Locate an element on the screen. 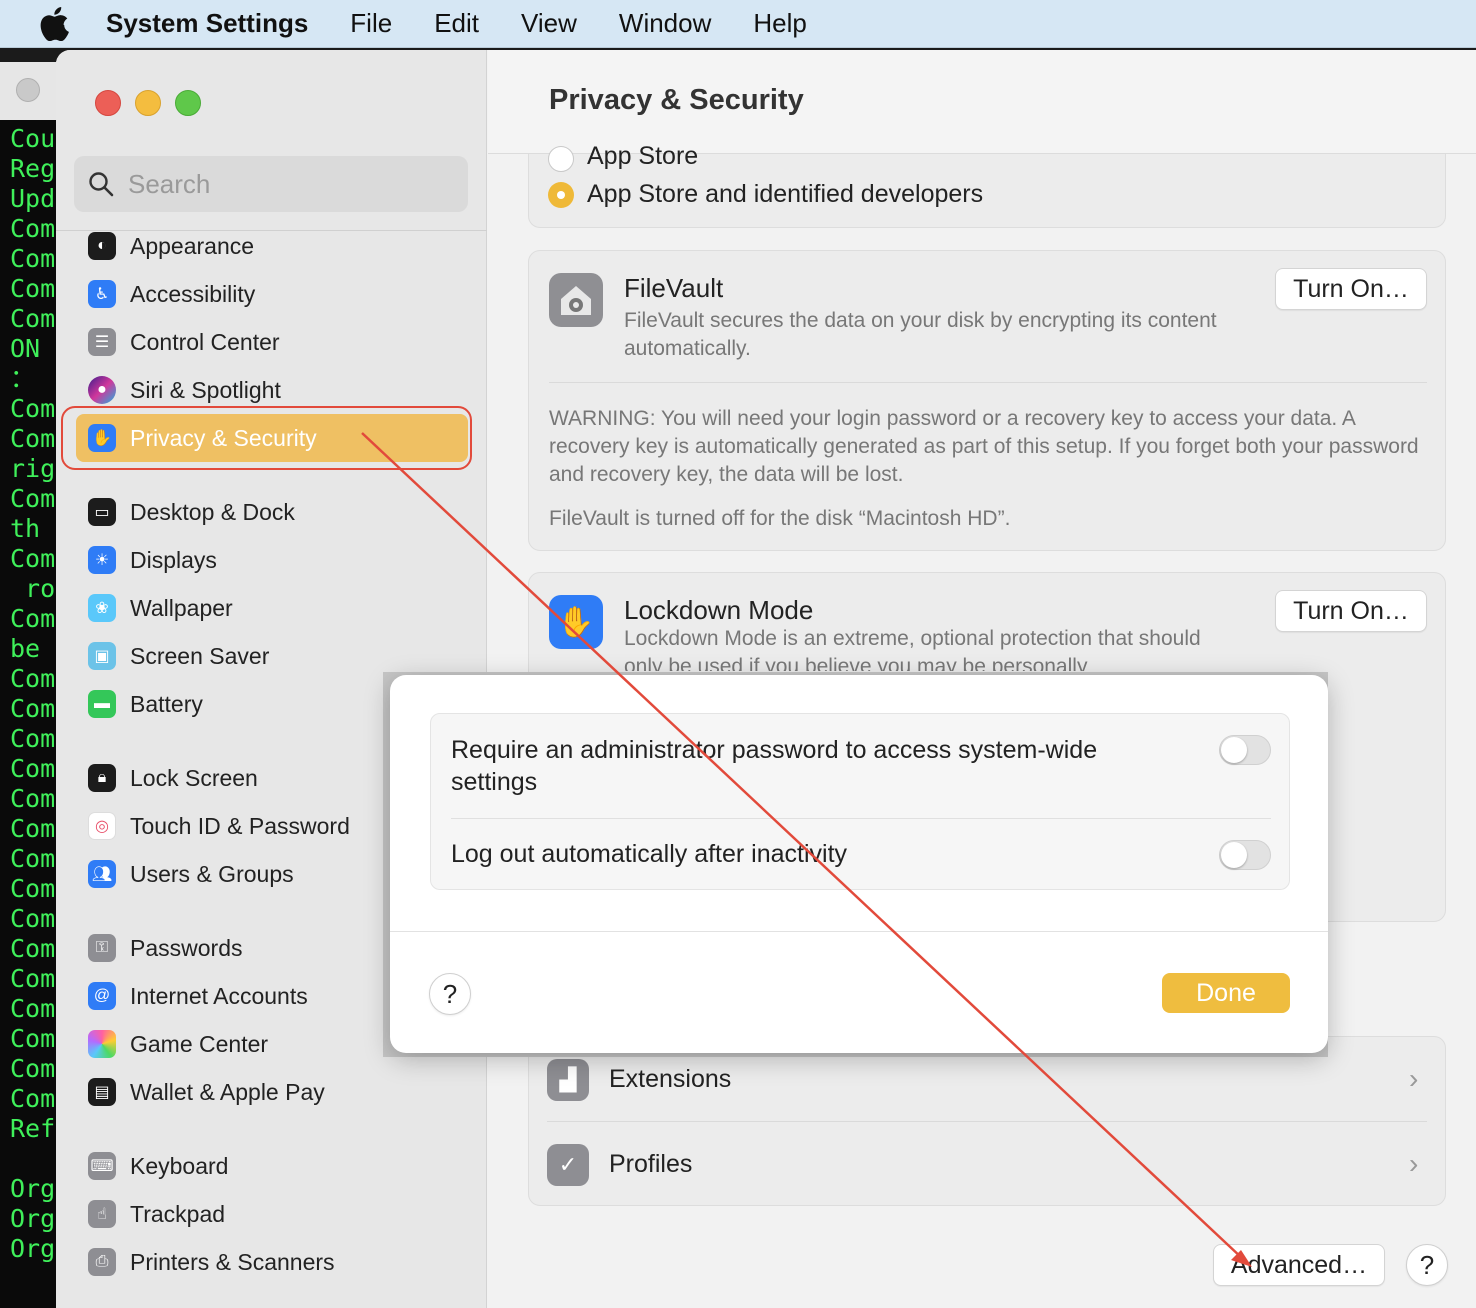  game-center-icon is located at coordinates (102, 1044).